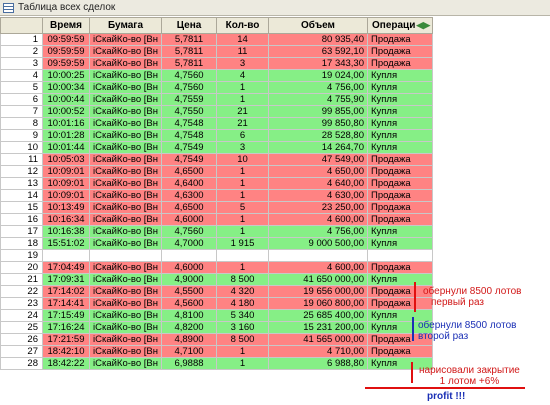 This screenshot has width=550, height=405. I want to click on cell-price, so click(189, 255).